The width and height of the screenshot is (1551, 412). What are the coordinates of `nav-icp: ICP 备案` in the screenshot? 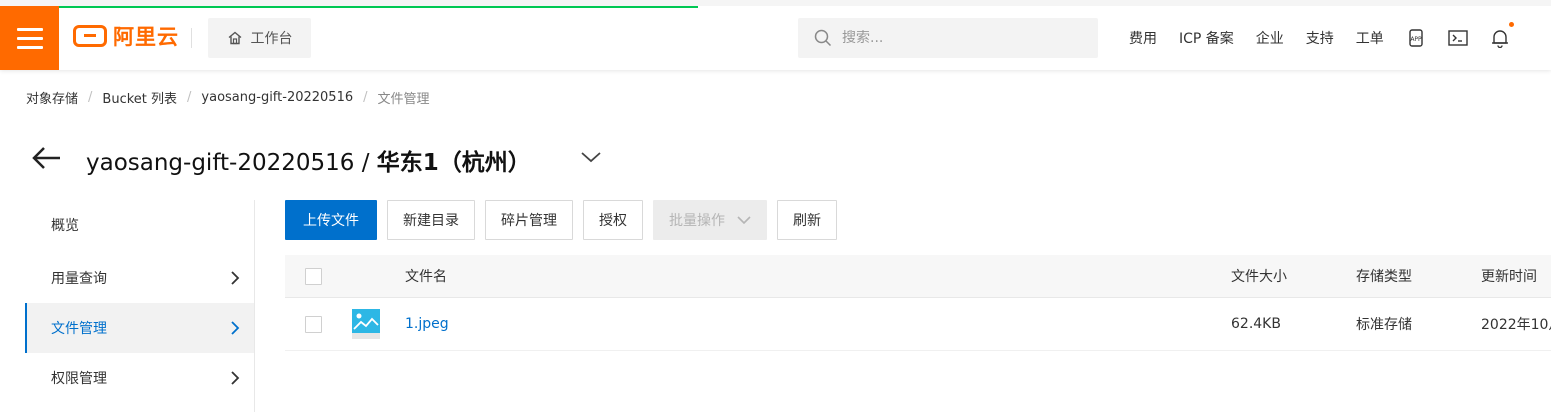 It's located at (1206, 38).